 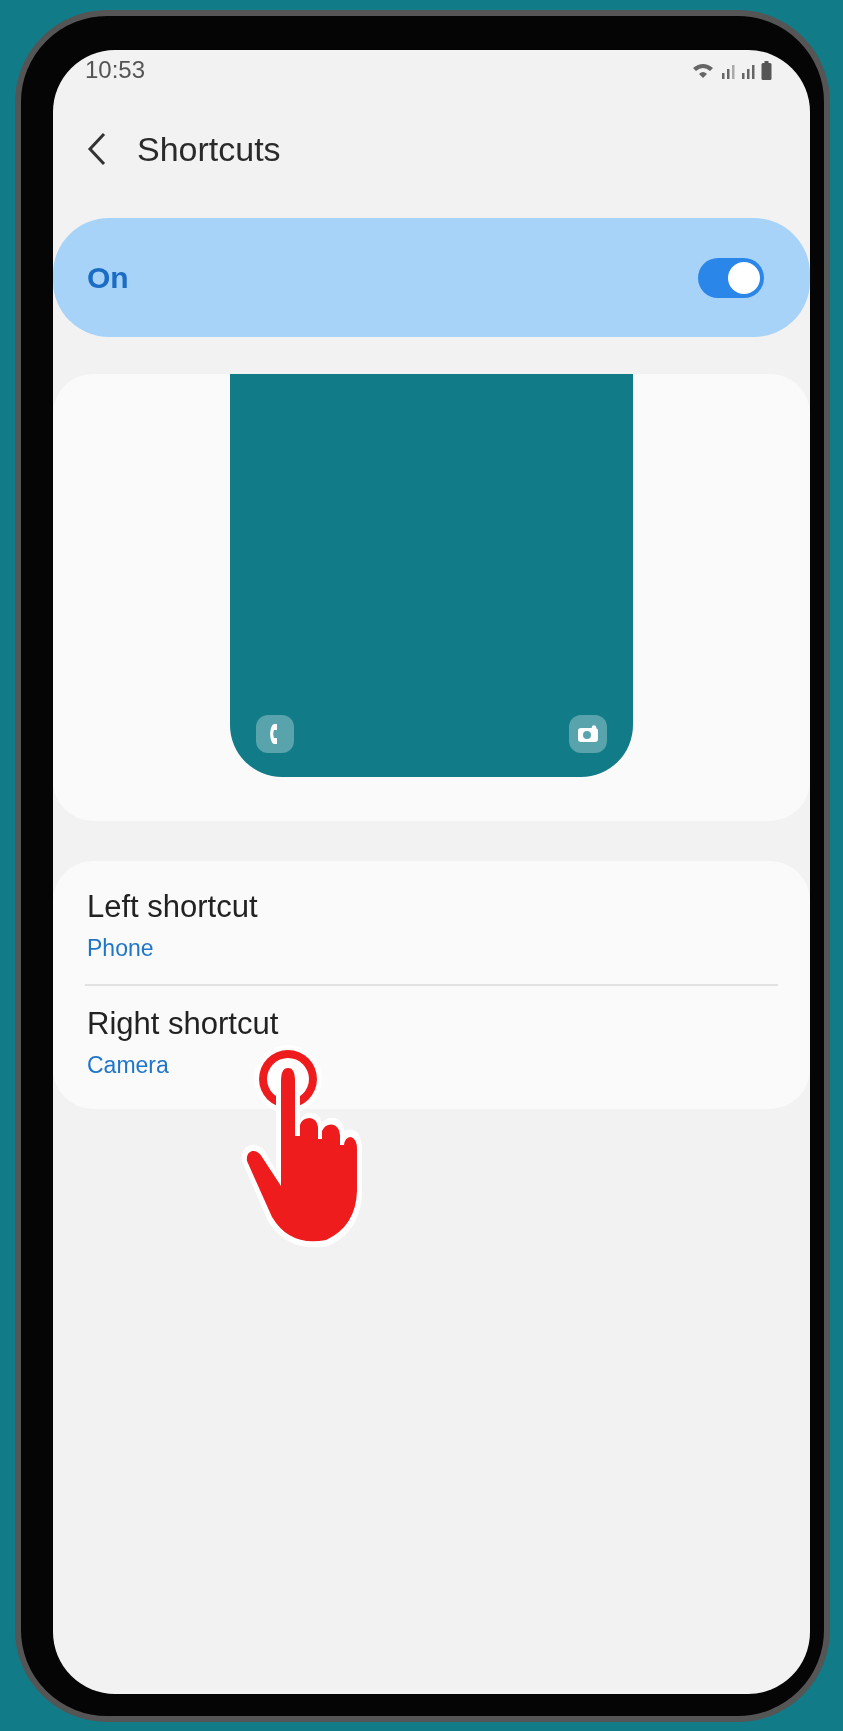 What do you see at coordinates (588, 734) in the screenshot?
I see `camera-icon` at bounding box center [588, 734].